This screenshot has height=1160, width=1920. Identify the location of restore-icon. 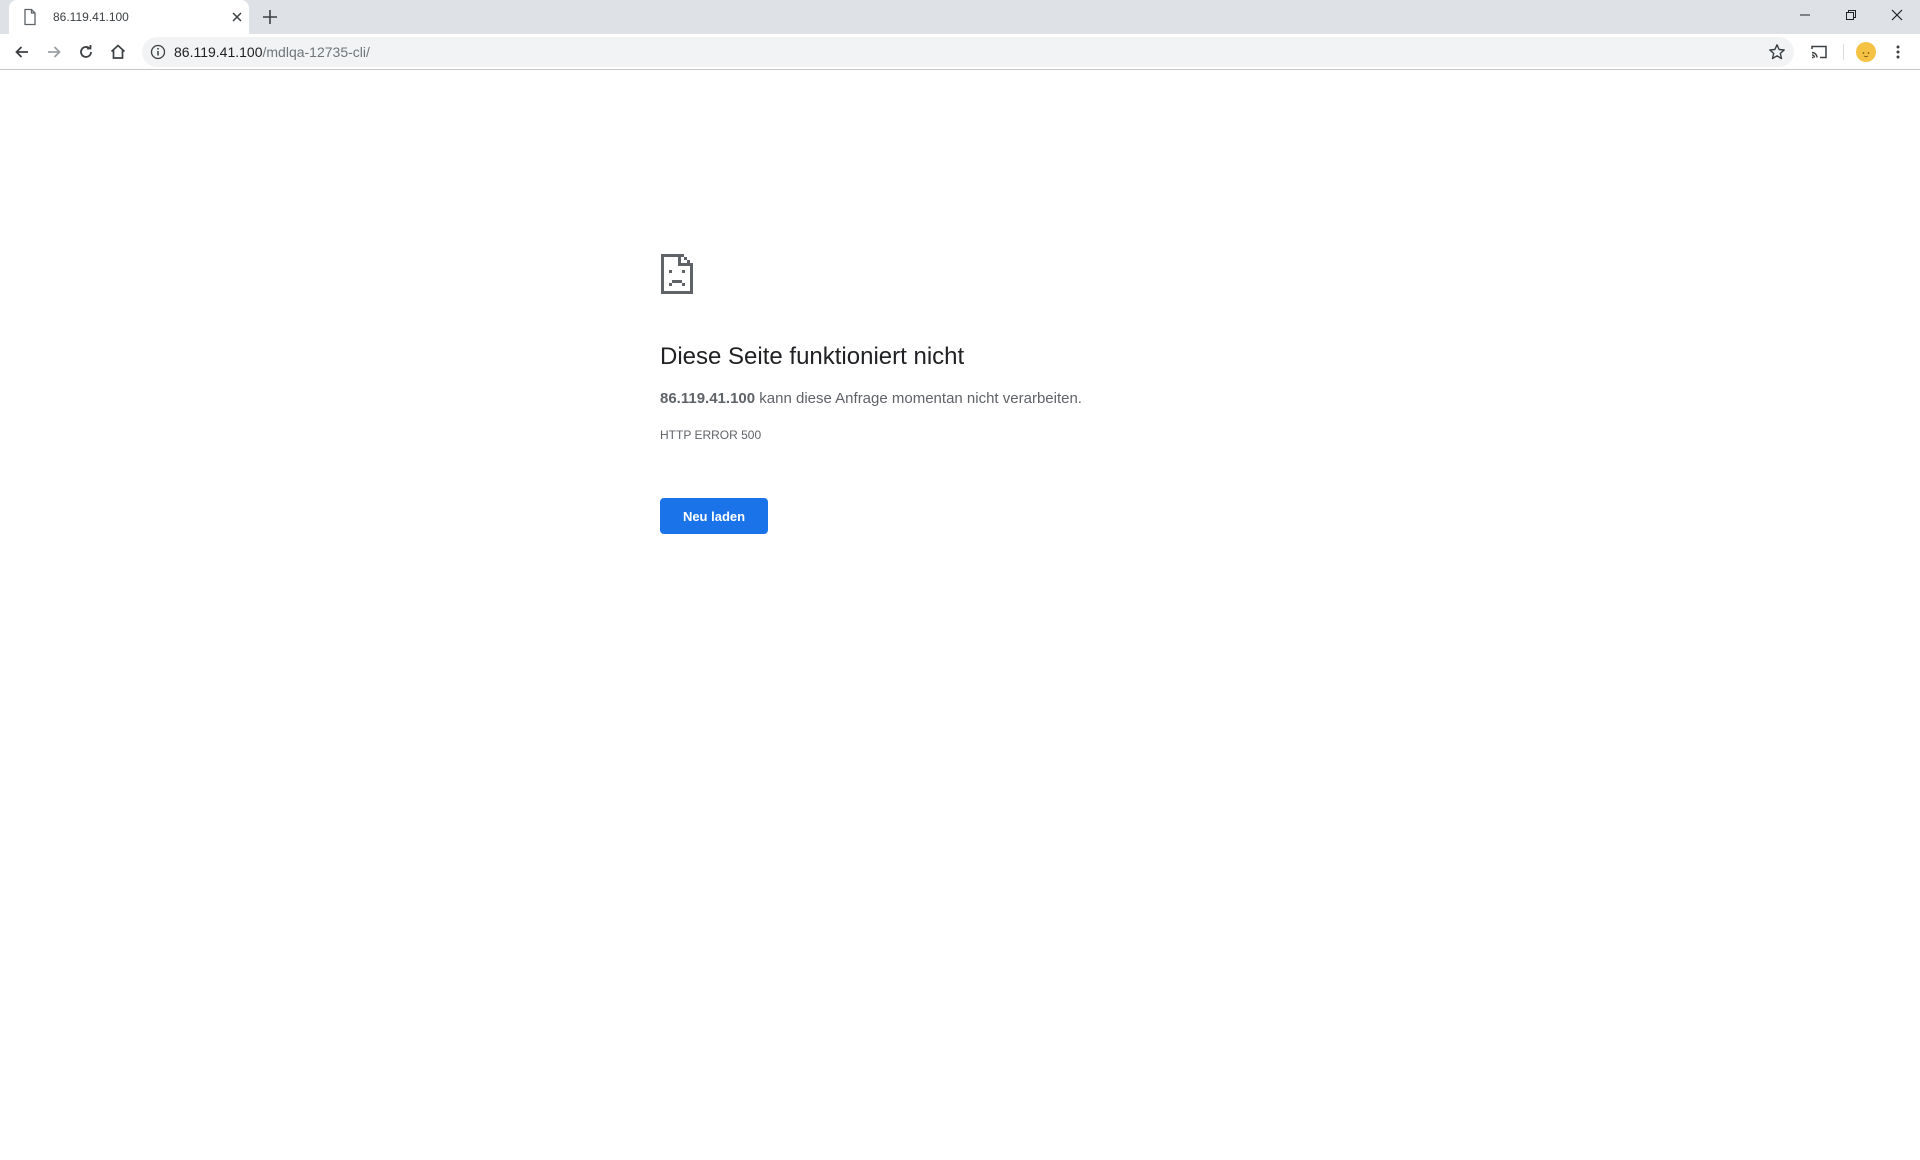
(1851, 15).